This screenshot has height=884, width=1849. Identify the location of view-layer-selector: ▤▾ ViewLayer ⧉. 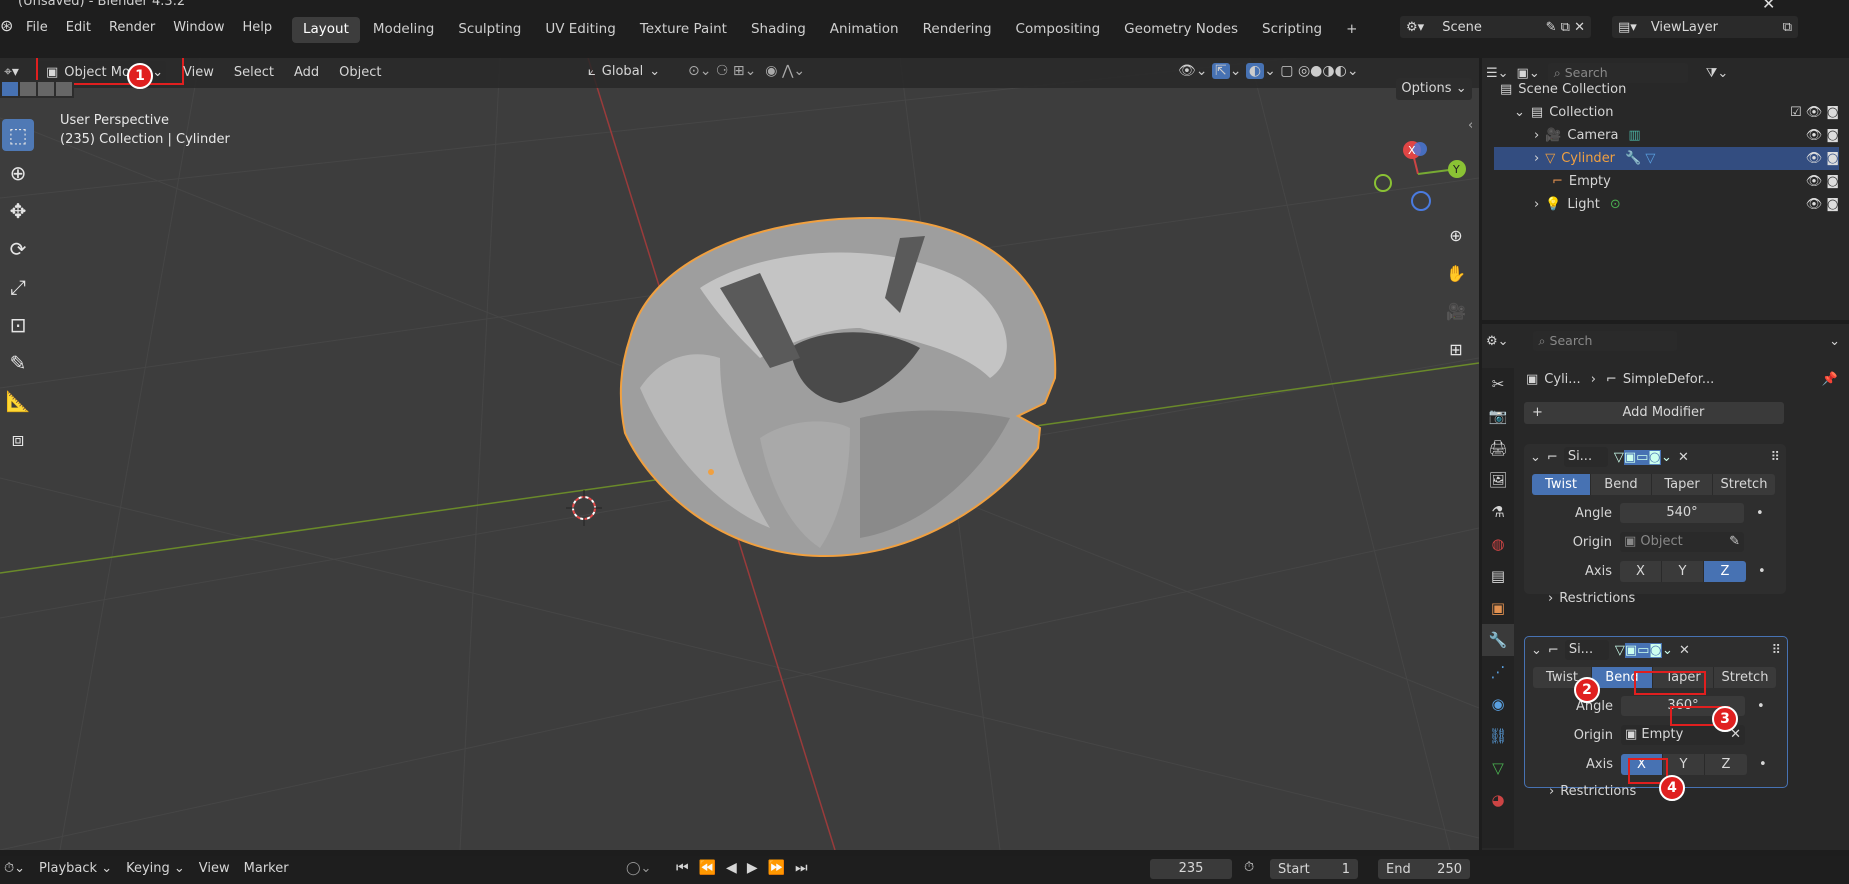
(1705, 27).